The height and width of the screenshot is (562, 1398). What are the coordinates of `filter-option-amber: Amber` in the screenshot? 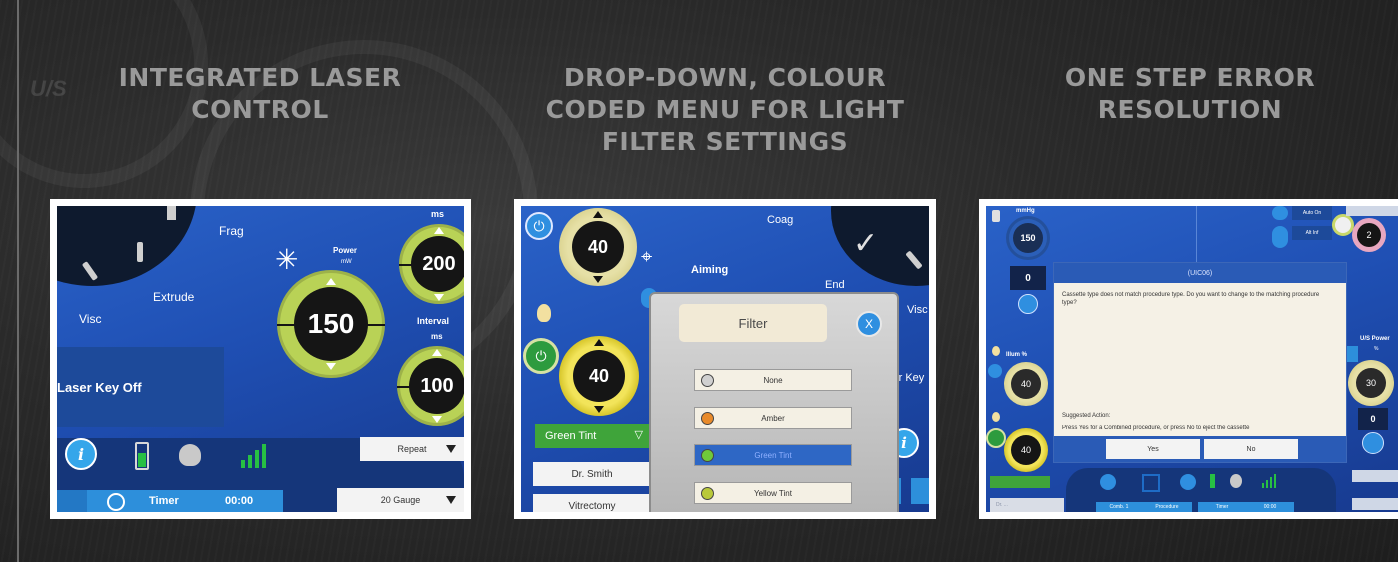 It's located at (773, 418).